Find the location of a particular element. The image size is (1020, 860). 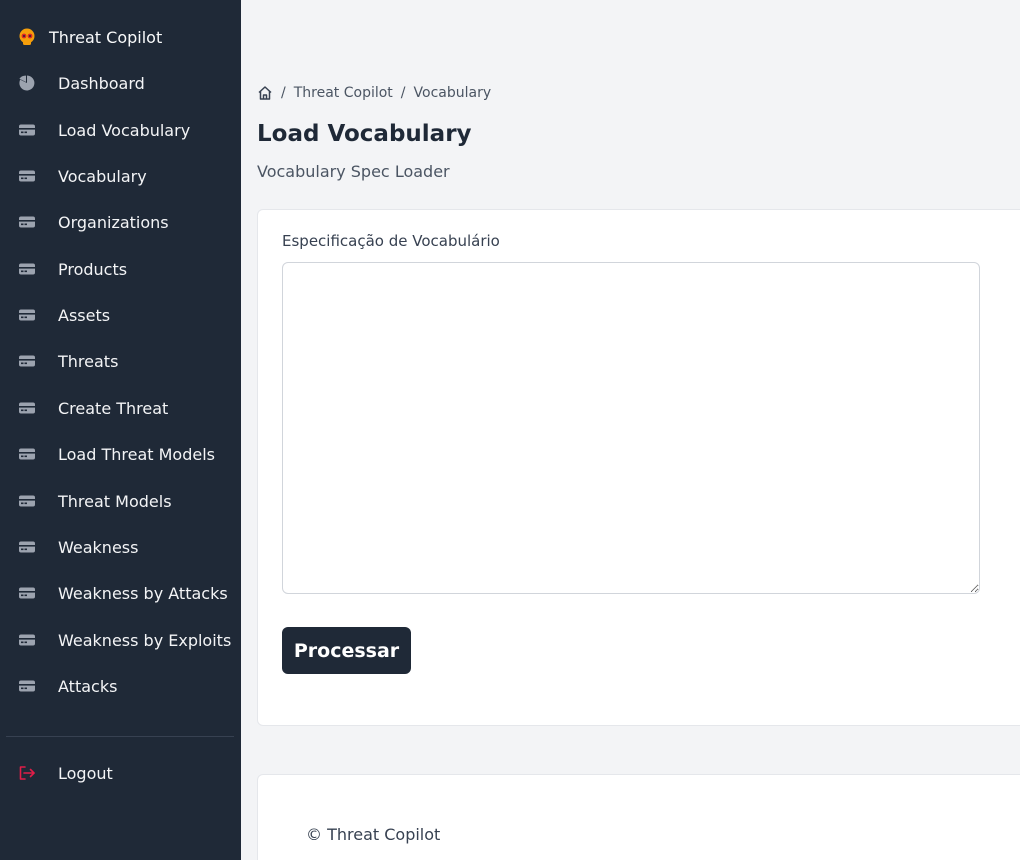

home-icon is located at coordinates (265, 93).